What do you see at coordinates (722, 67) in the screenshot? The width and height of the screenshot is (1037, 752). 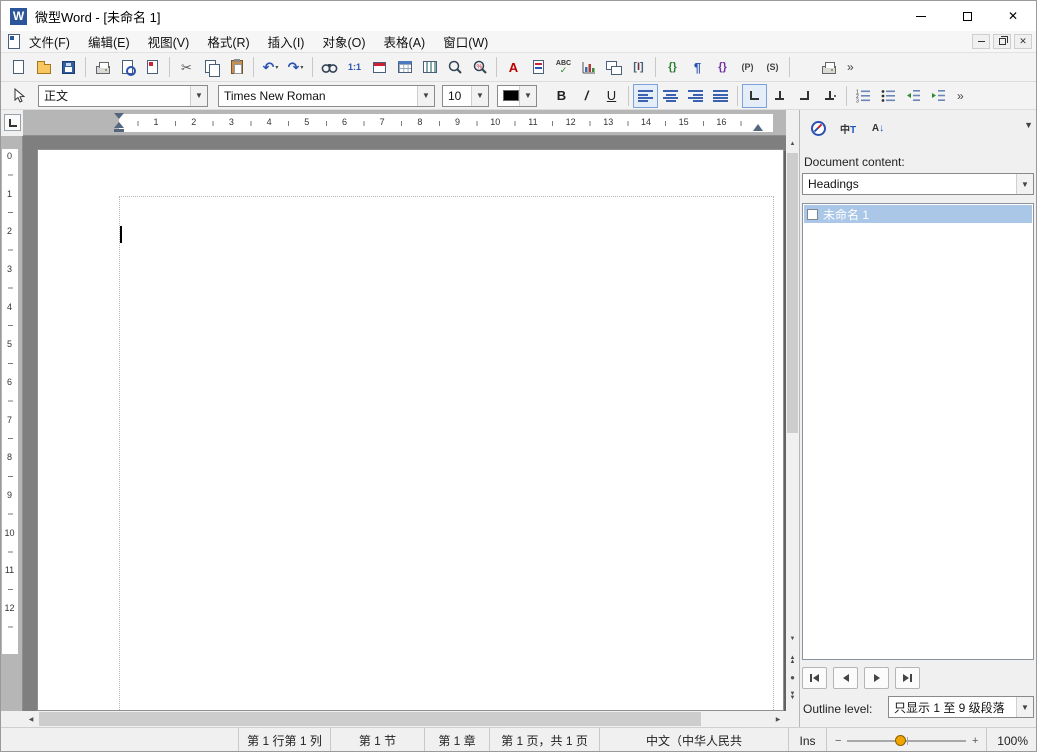 I see `script-button: {}` at bounding box center [722, 67].